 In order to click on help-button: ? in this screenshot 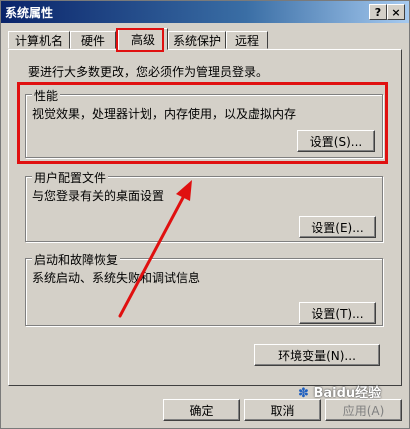, I will do `click(378, 12)`.